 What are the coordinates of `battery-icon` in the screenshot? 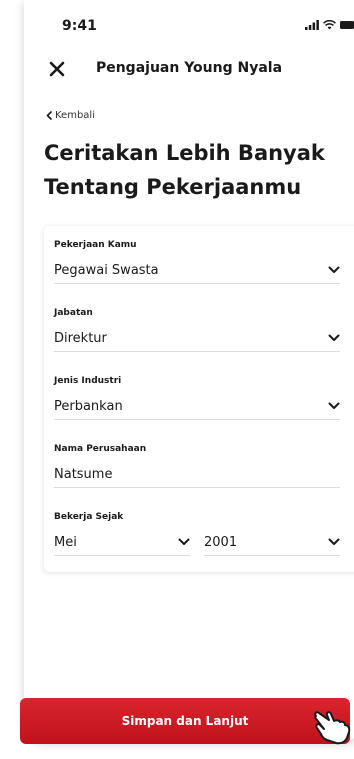 It's located at (347, 25).